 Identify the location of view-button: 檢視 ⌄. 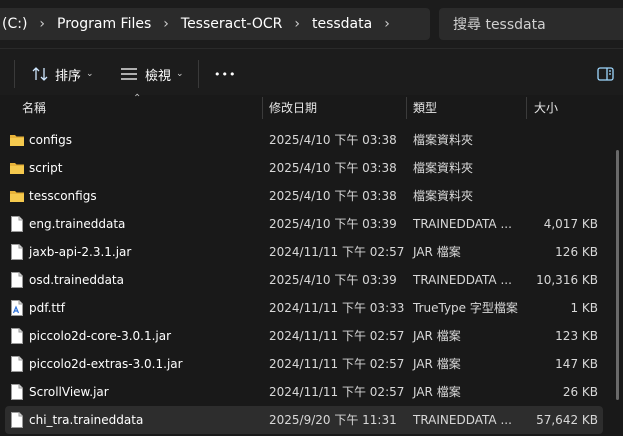
(152, 74).